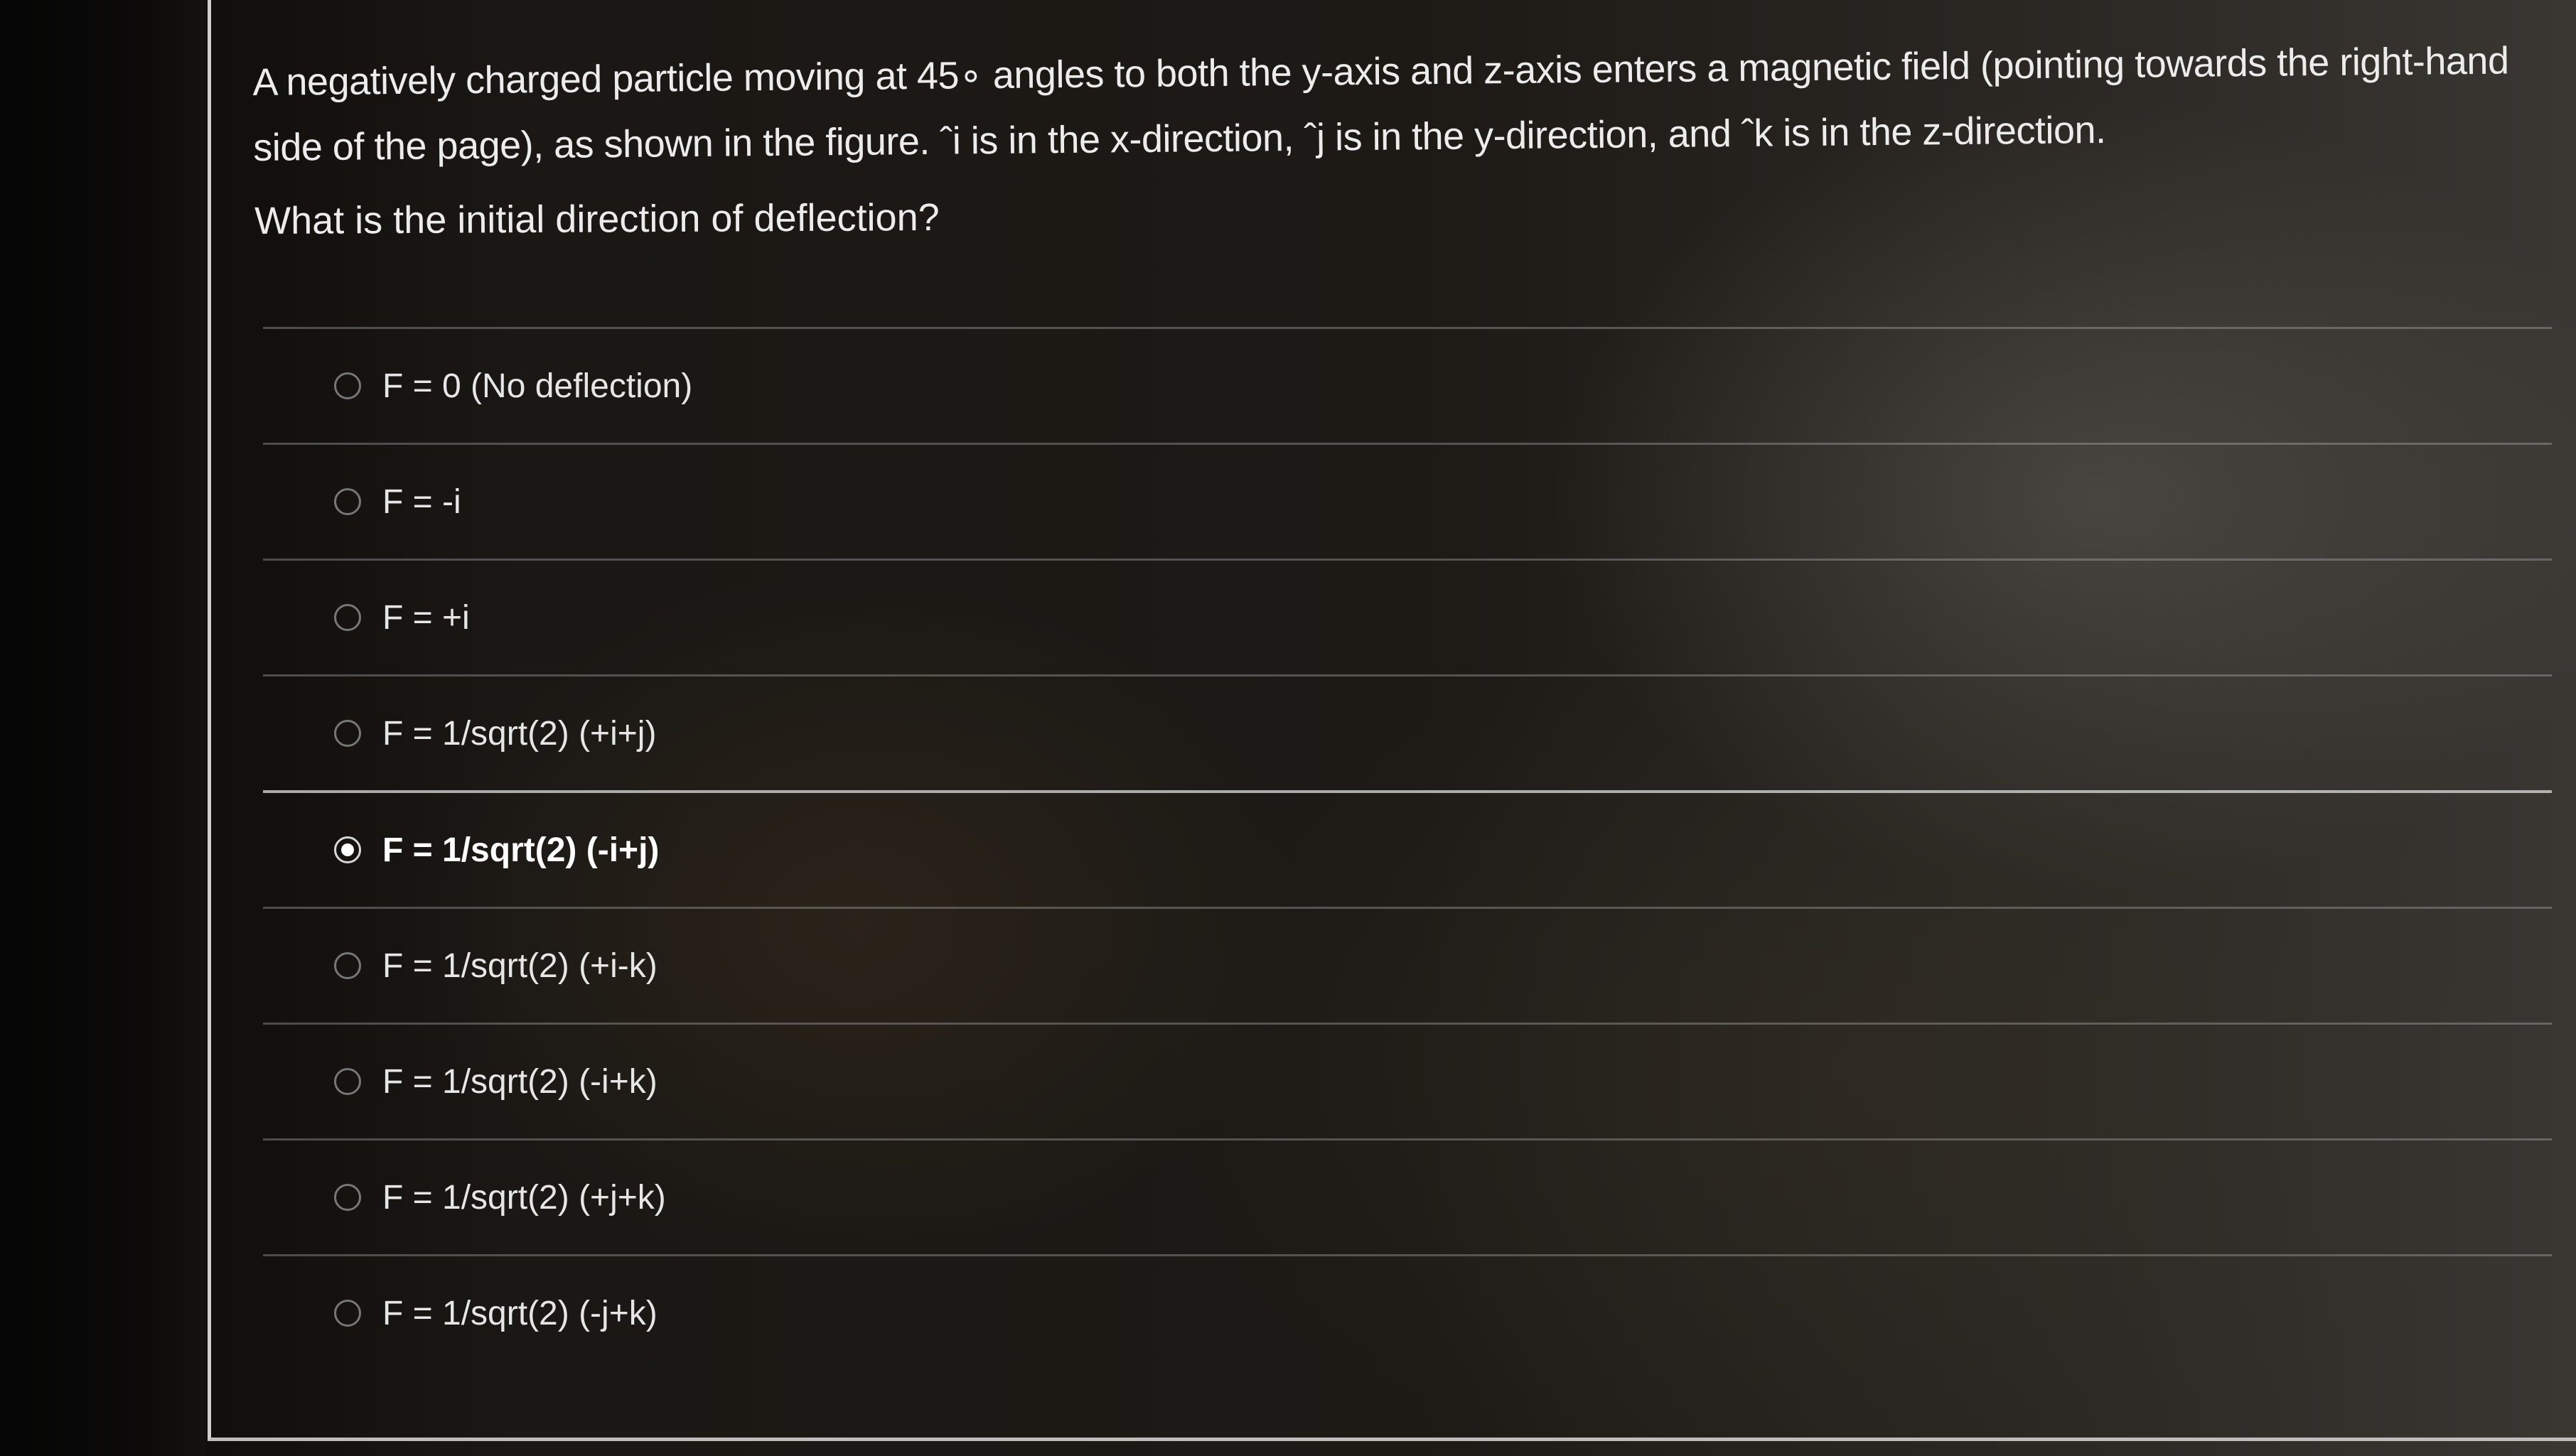 The image size is (2576, 1456). Describe the element at coordinates (520, 1082) in the screenshot. I see `option-label: F = 1/sqrt(2) (-i+k)` at that location.